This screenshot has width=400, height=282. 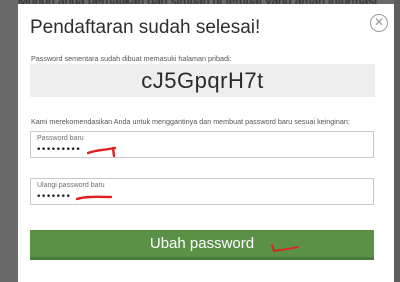 What do you see at coordinates (202, 80) in the screenshot?
I see `temp-password-display: cJ5GpqrH7t` at bounding box center [202, 80].